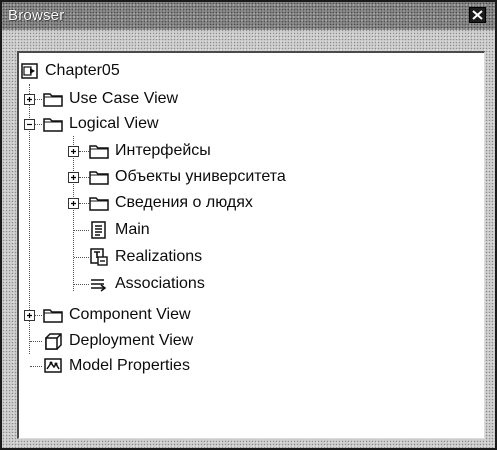  I want to click on close-button, so click(477, 15).